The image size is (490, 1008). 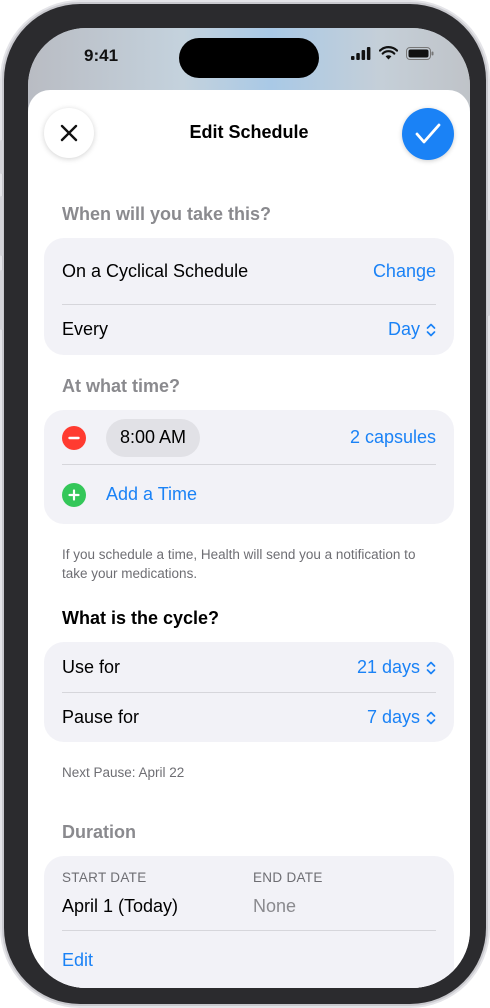 I want to click on change-button: Change, so click(x=404, y=271).